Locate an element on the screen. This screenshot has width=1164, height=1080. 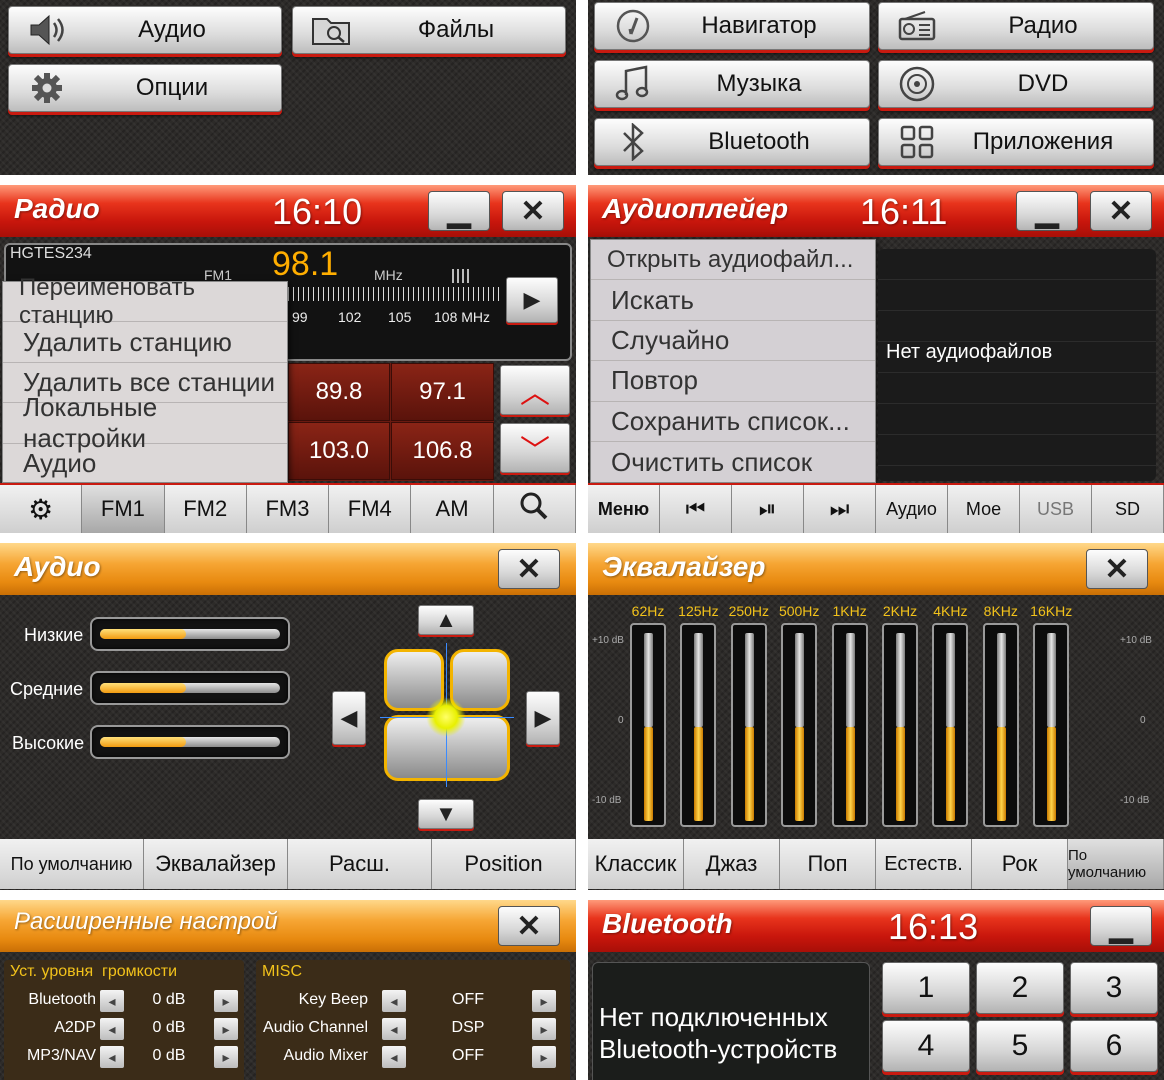
tab-extended: Расш. is located at coordinates (360, 864).